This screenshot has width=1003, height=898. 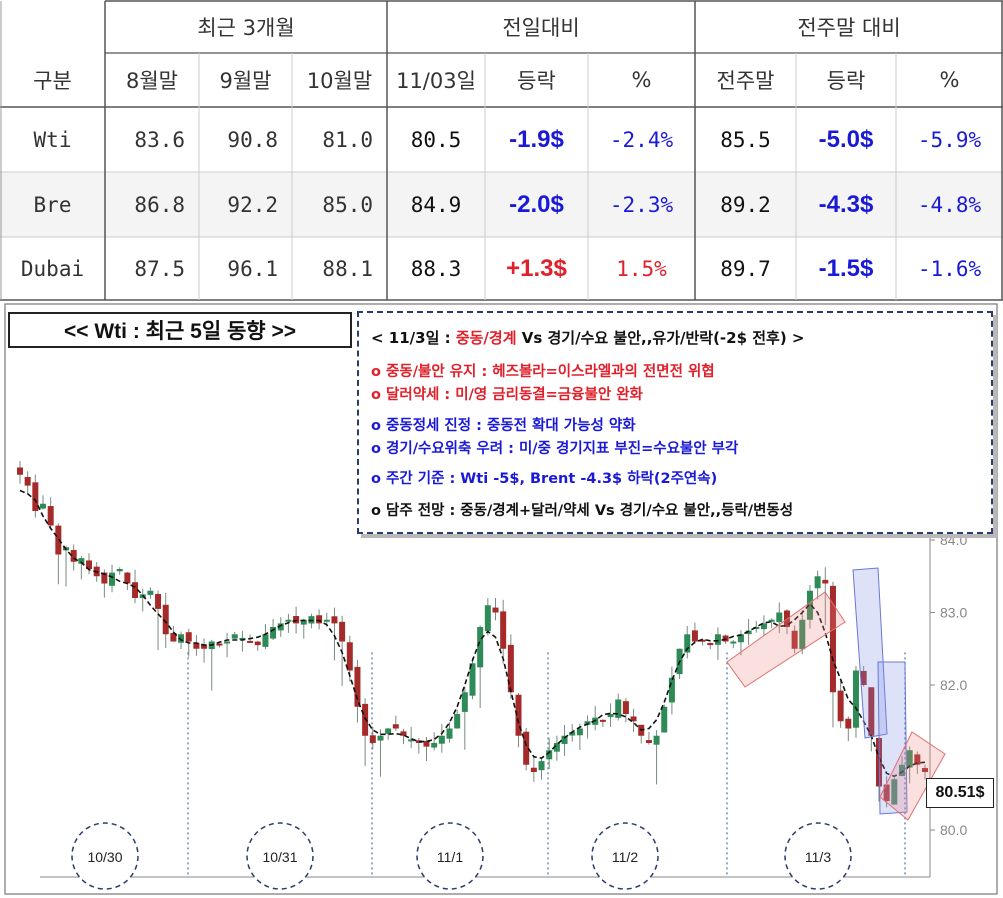 What do you see at coordinates (436, 204) in the screenshot?
I see `table-cell: 84.9` at bounding box center [436, 204].